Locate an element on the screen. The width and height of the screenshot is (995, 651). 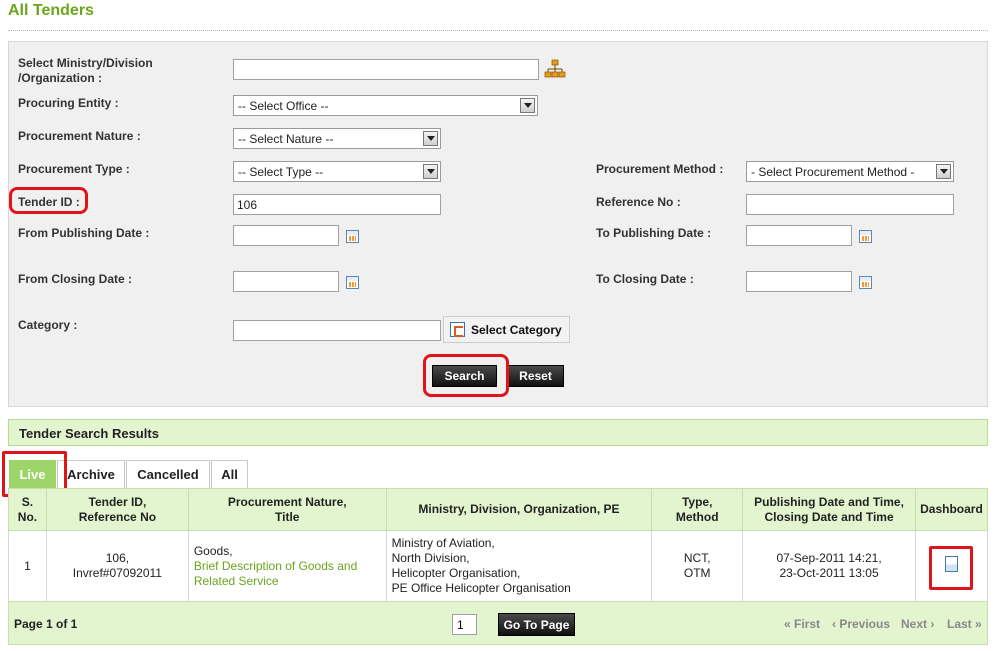
tab-archive: Archive is located at coordinates (91, 474).